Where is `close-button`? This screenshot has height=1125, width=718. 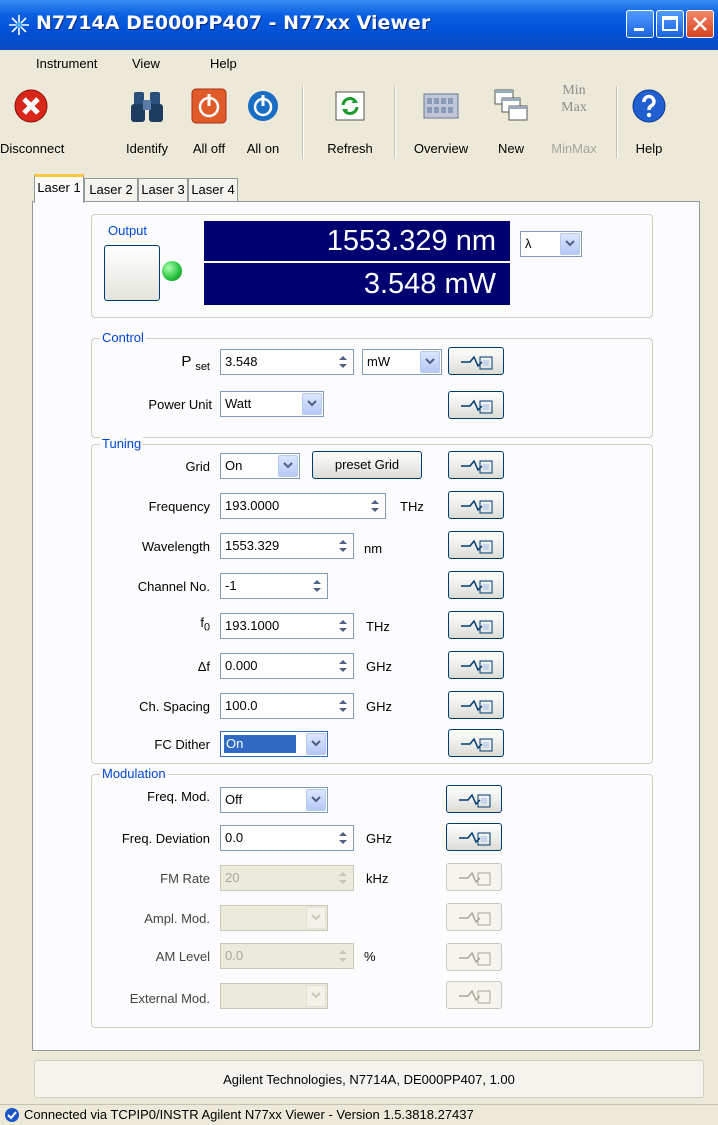 close-button is located at coordinates (700, 24).